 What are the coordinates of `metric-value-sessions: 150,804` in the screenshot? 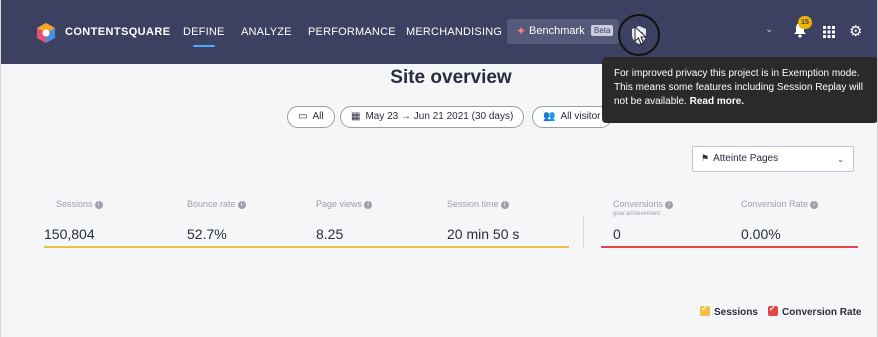 It's located at (69, 234).